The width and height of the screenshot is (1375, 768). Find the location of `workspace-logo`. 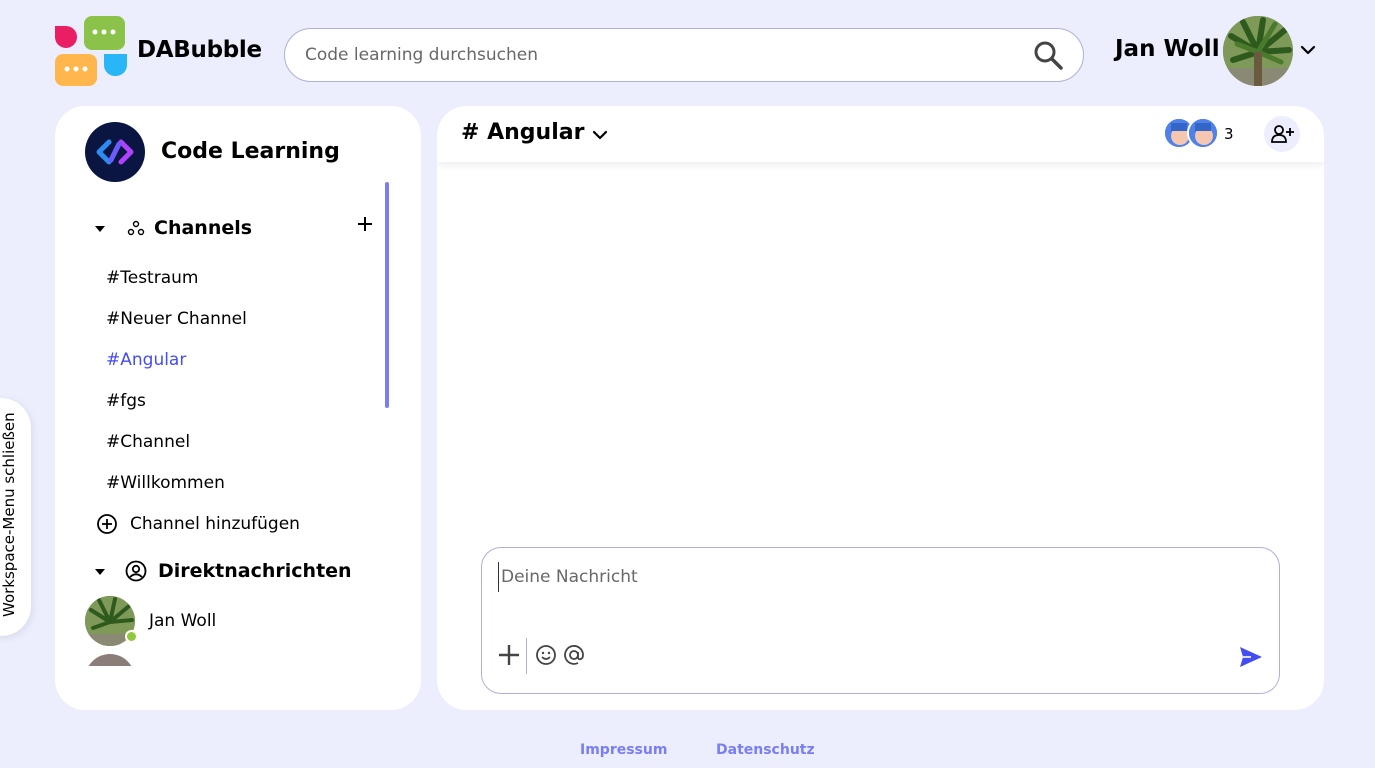

workspace-logo is located at coordinates (115, 152).